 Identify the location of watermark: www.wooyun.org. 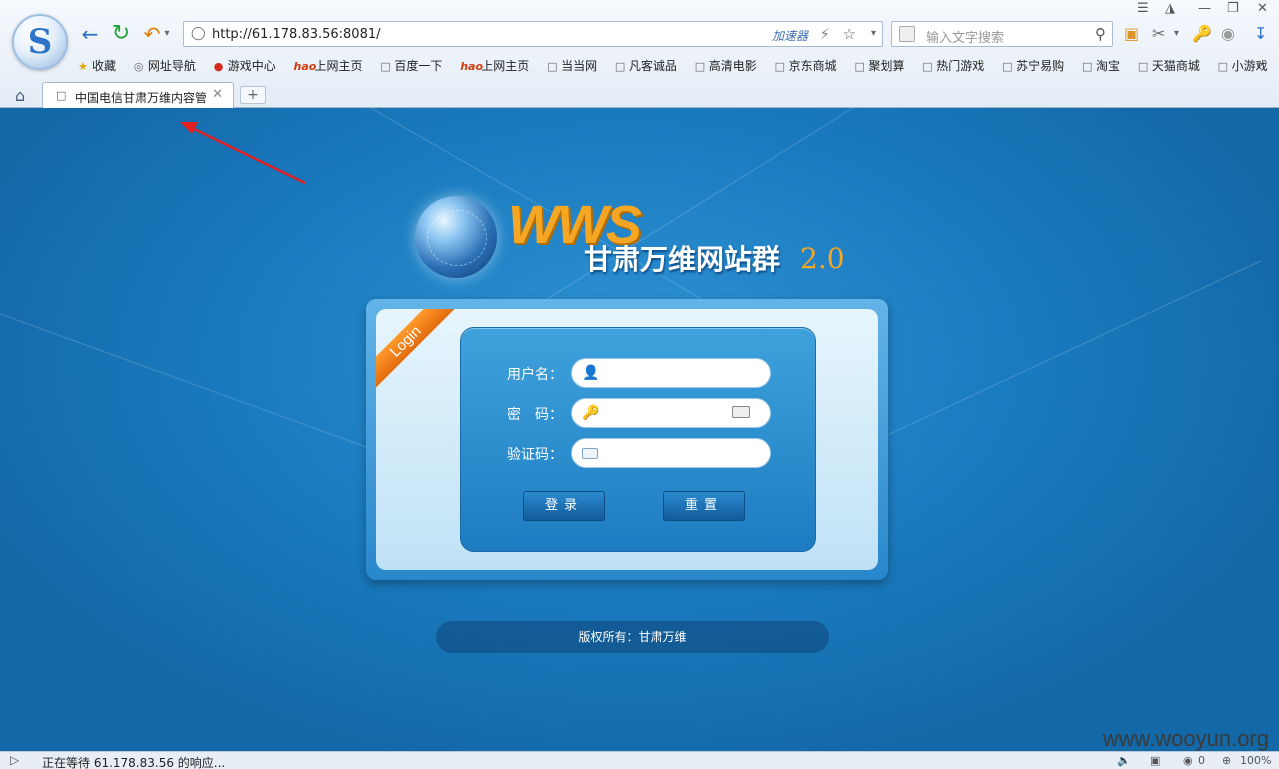
(1185, 738).